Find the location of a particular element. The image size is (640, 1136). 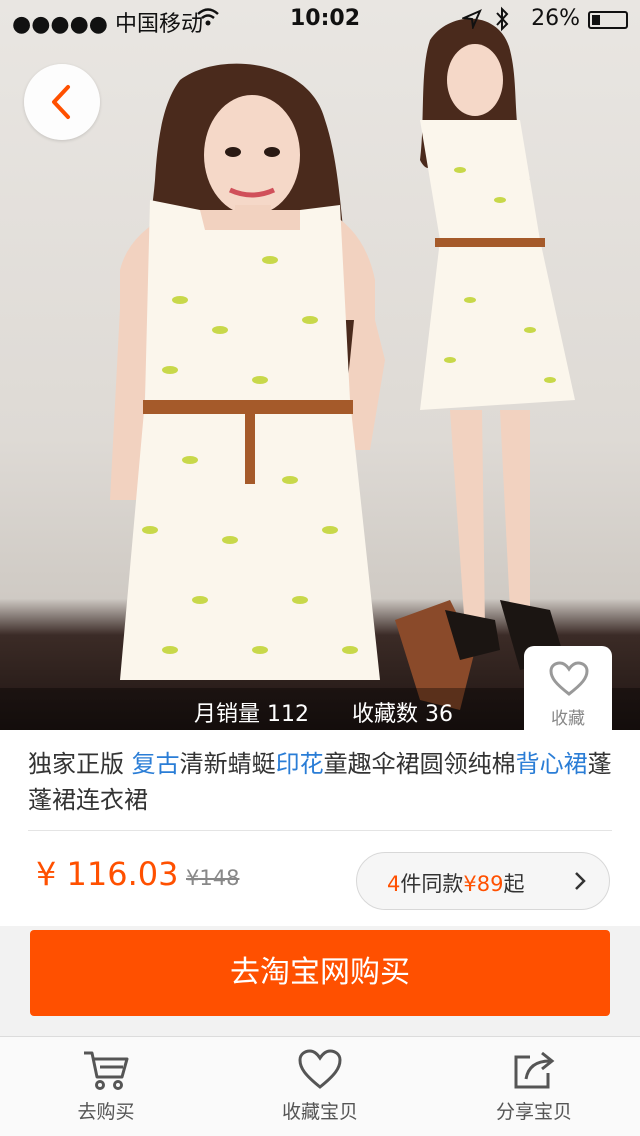

title-keyword-link: 复古 is located at coordinates (156, 764).